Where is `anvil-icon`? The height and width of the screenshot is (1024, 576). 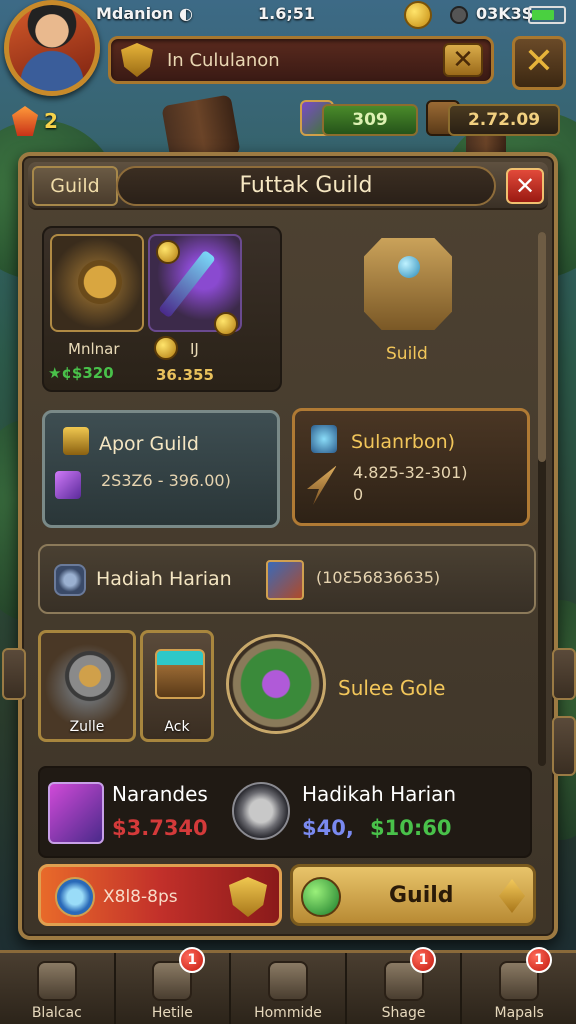
anvil-icon is located at coordinates (287, 981).